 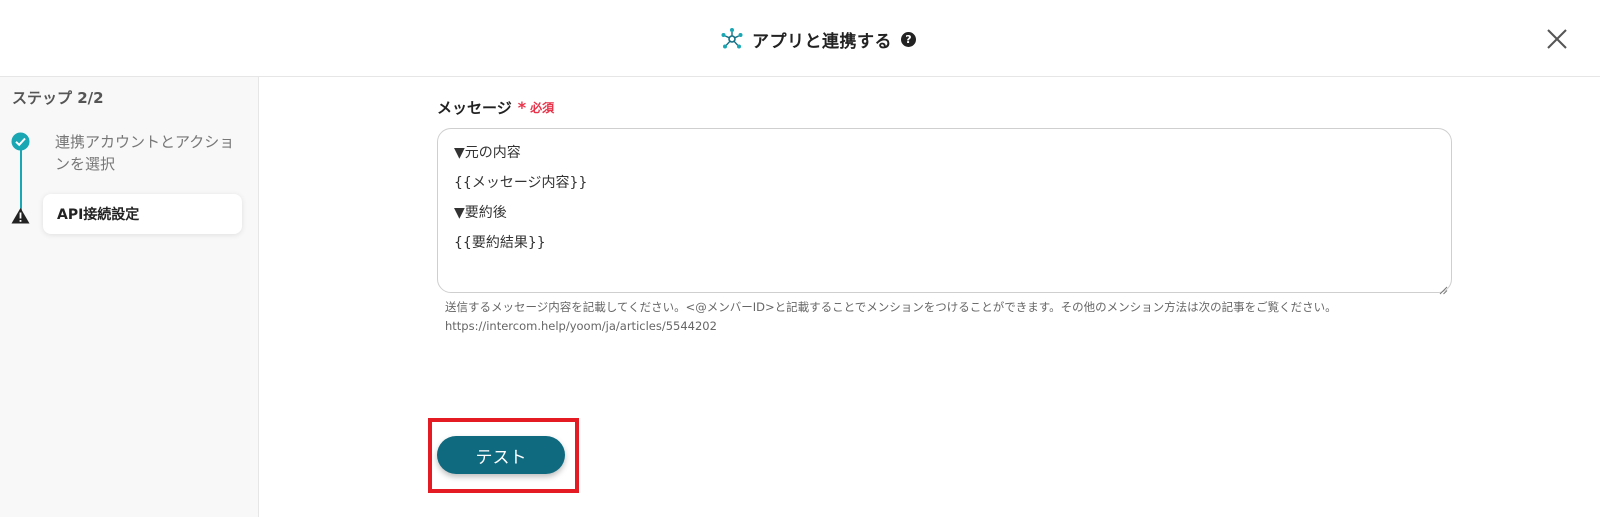 I want to click on test-button: テスト, so click(x=501, y=455).